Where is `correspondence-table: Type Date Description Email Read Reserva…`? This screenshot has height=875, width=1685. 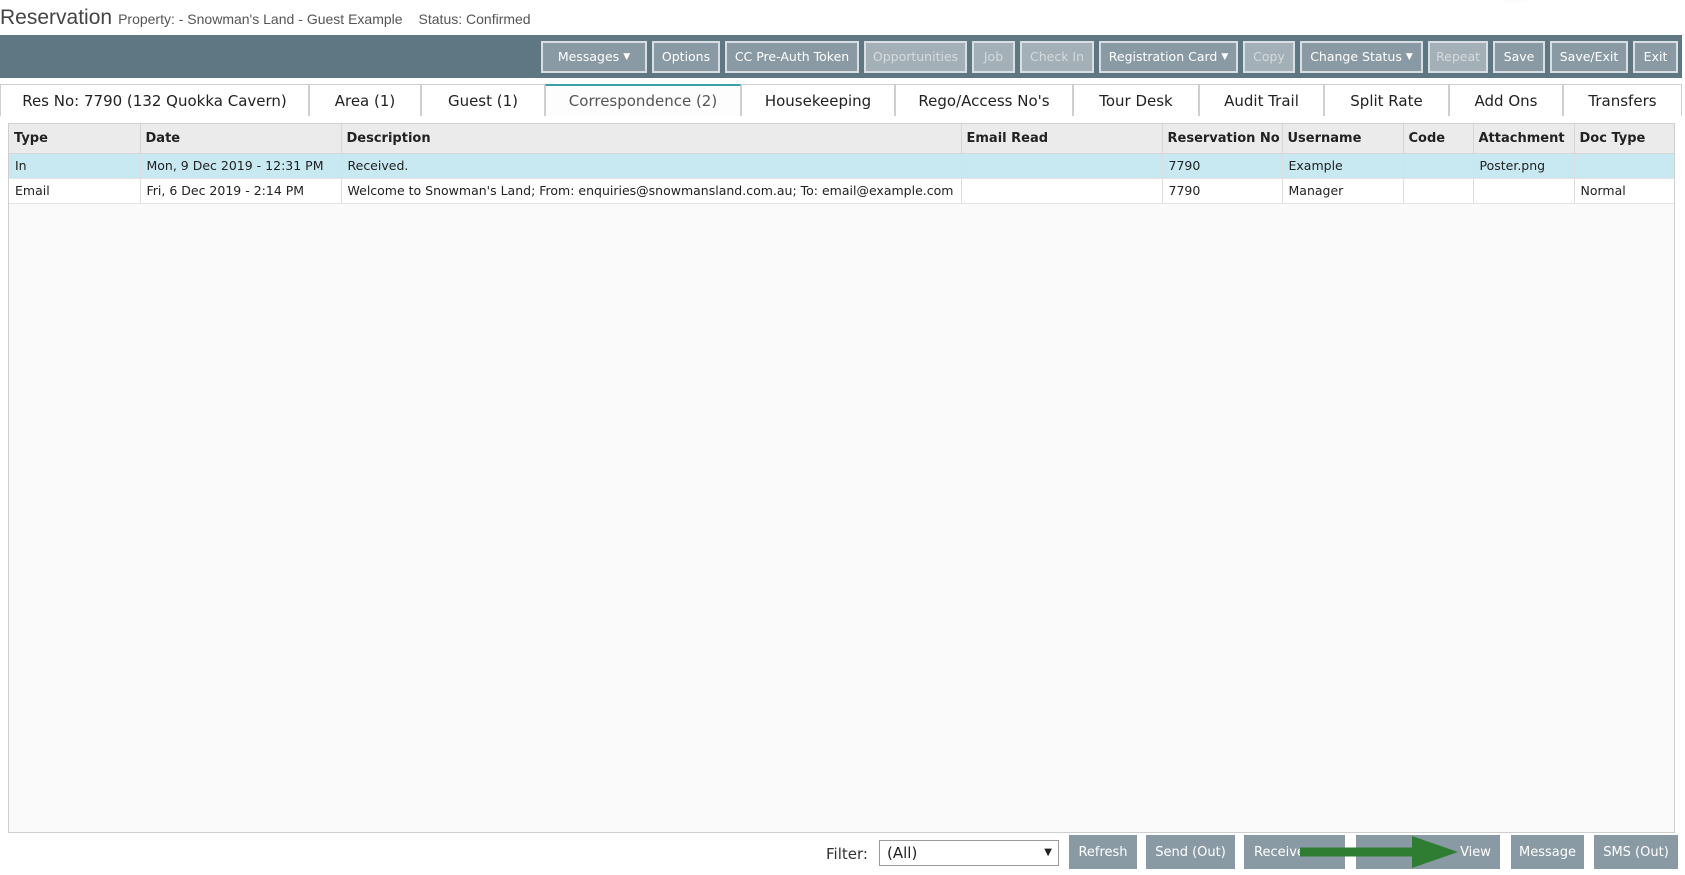
correspondence-table: Type Date Description Email Read Reserva… is located at coordinates (841, 164).